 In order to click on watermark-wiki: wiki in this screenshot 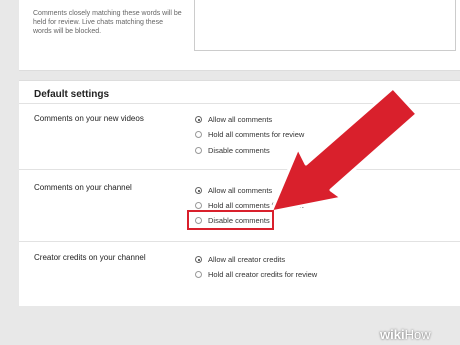, I will do `click(392, 334)`.